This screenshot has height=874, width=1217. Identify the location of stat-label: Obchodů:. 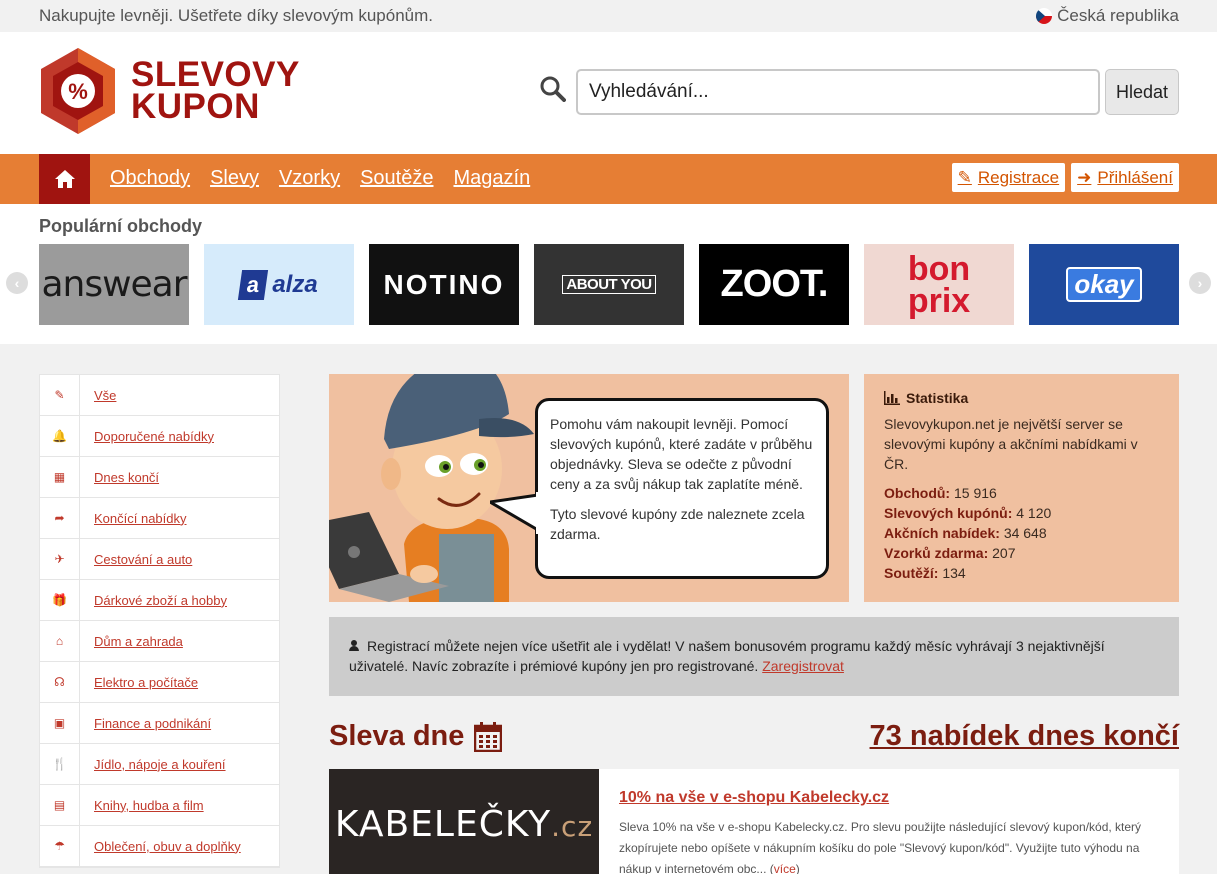
(917, 493).